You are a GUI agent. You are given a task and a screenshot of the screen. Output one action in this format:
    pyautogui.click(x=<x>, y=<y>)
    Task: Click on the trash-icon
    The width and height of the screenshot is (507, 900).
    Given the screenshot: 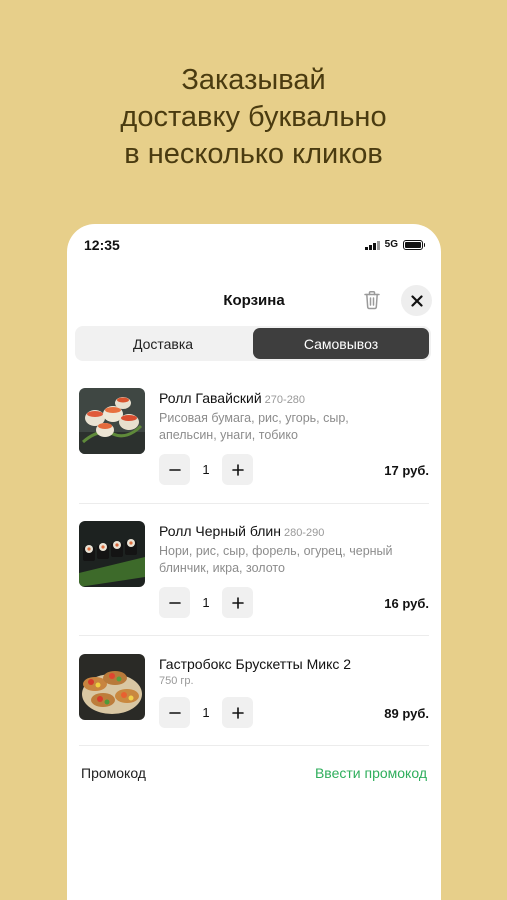 What is the action you would take?
    pyautogui.click(x=372, y=300)
    